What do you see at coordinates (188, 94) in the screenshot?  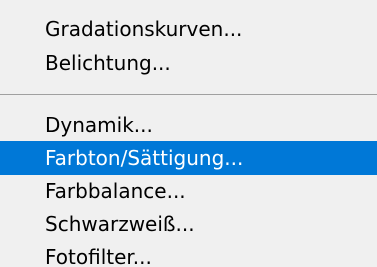 I see `menu-separator` at bounding box center [188, 94].